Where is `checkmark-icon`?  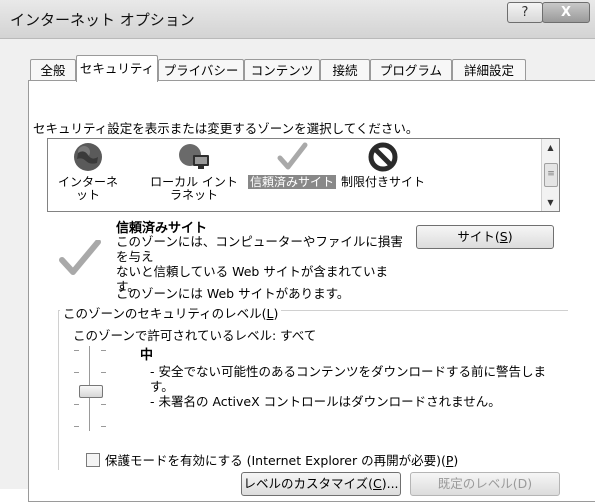
checkmark-icon is located at coordinates (292, 156).